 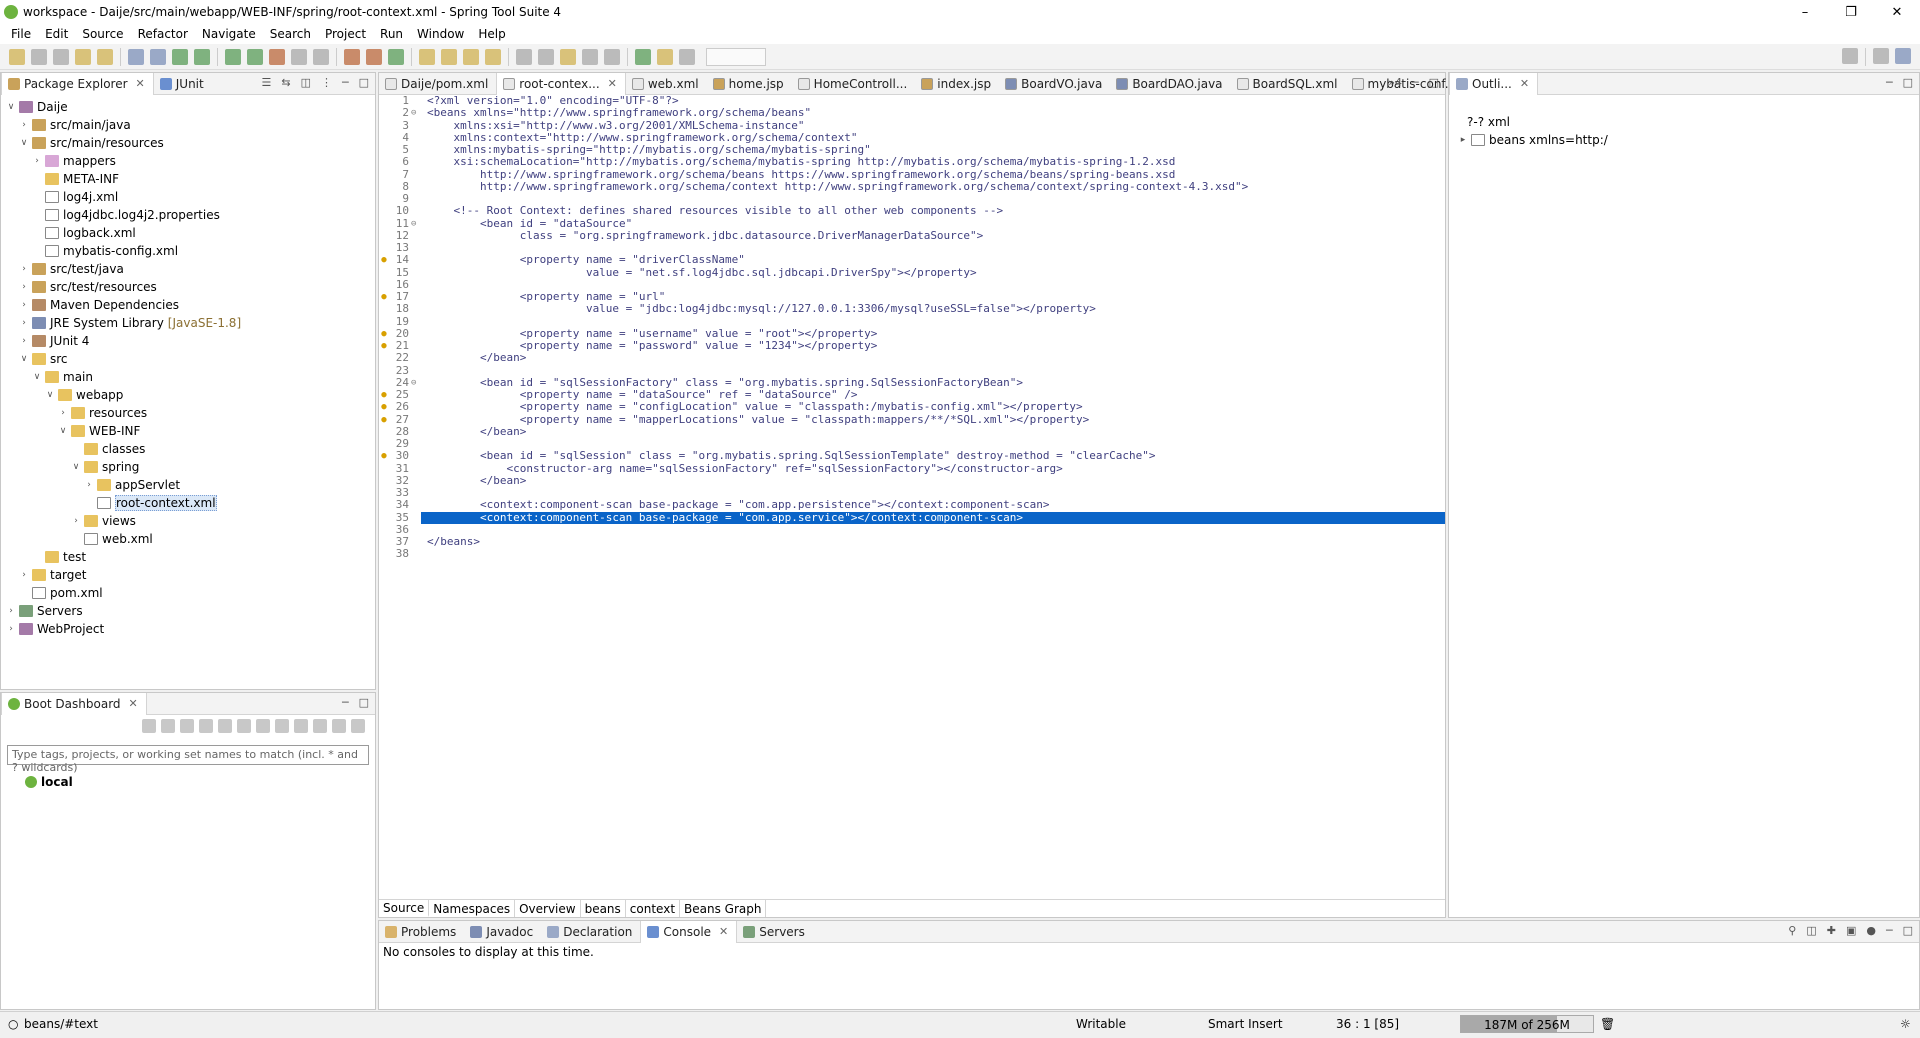 I want to click on open-folder-icon, so click(x=493, y=56).